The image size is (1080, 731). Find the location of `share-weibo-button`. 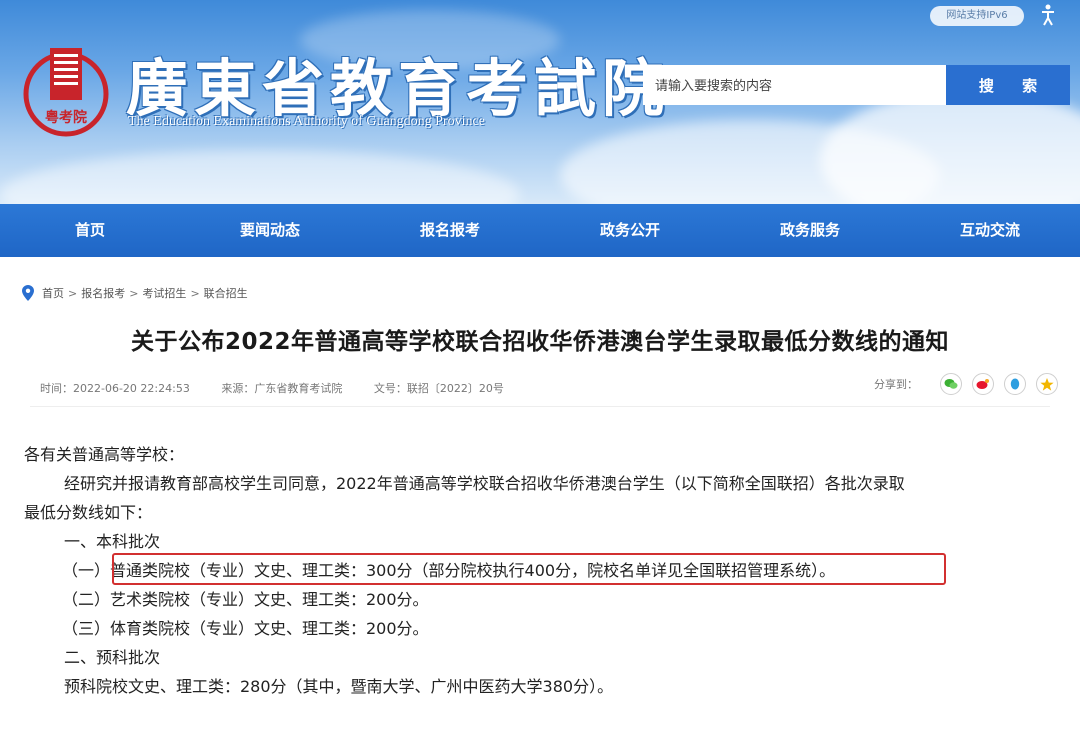

share-weibo-button is located at coordinates (983, 384).